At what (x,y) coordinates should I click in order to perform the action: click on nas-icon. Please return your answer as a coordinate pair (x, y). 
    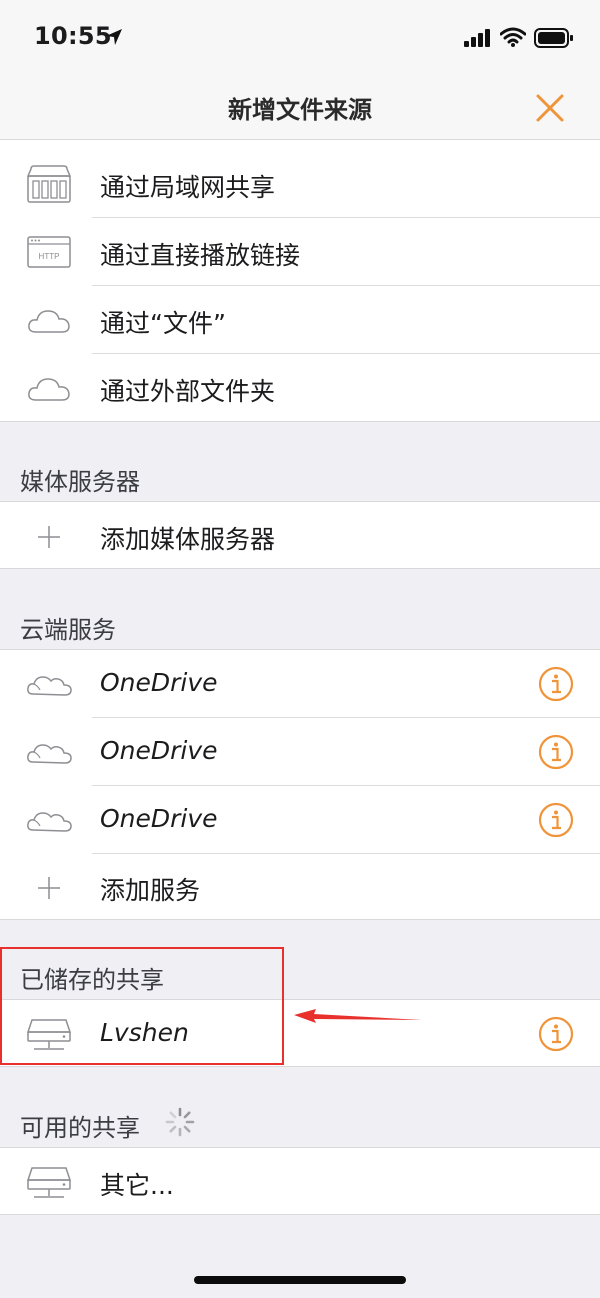
    Looking at the image, I should click on (49, 184).